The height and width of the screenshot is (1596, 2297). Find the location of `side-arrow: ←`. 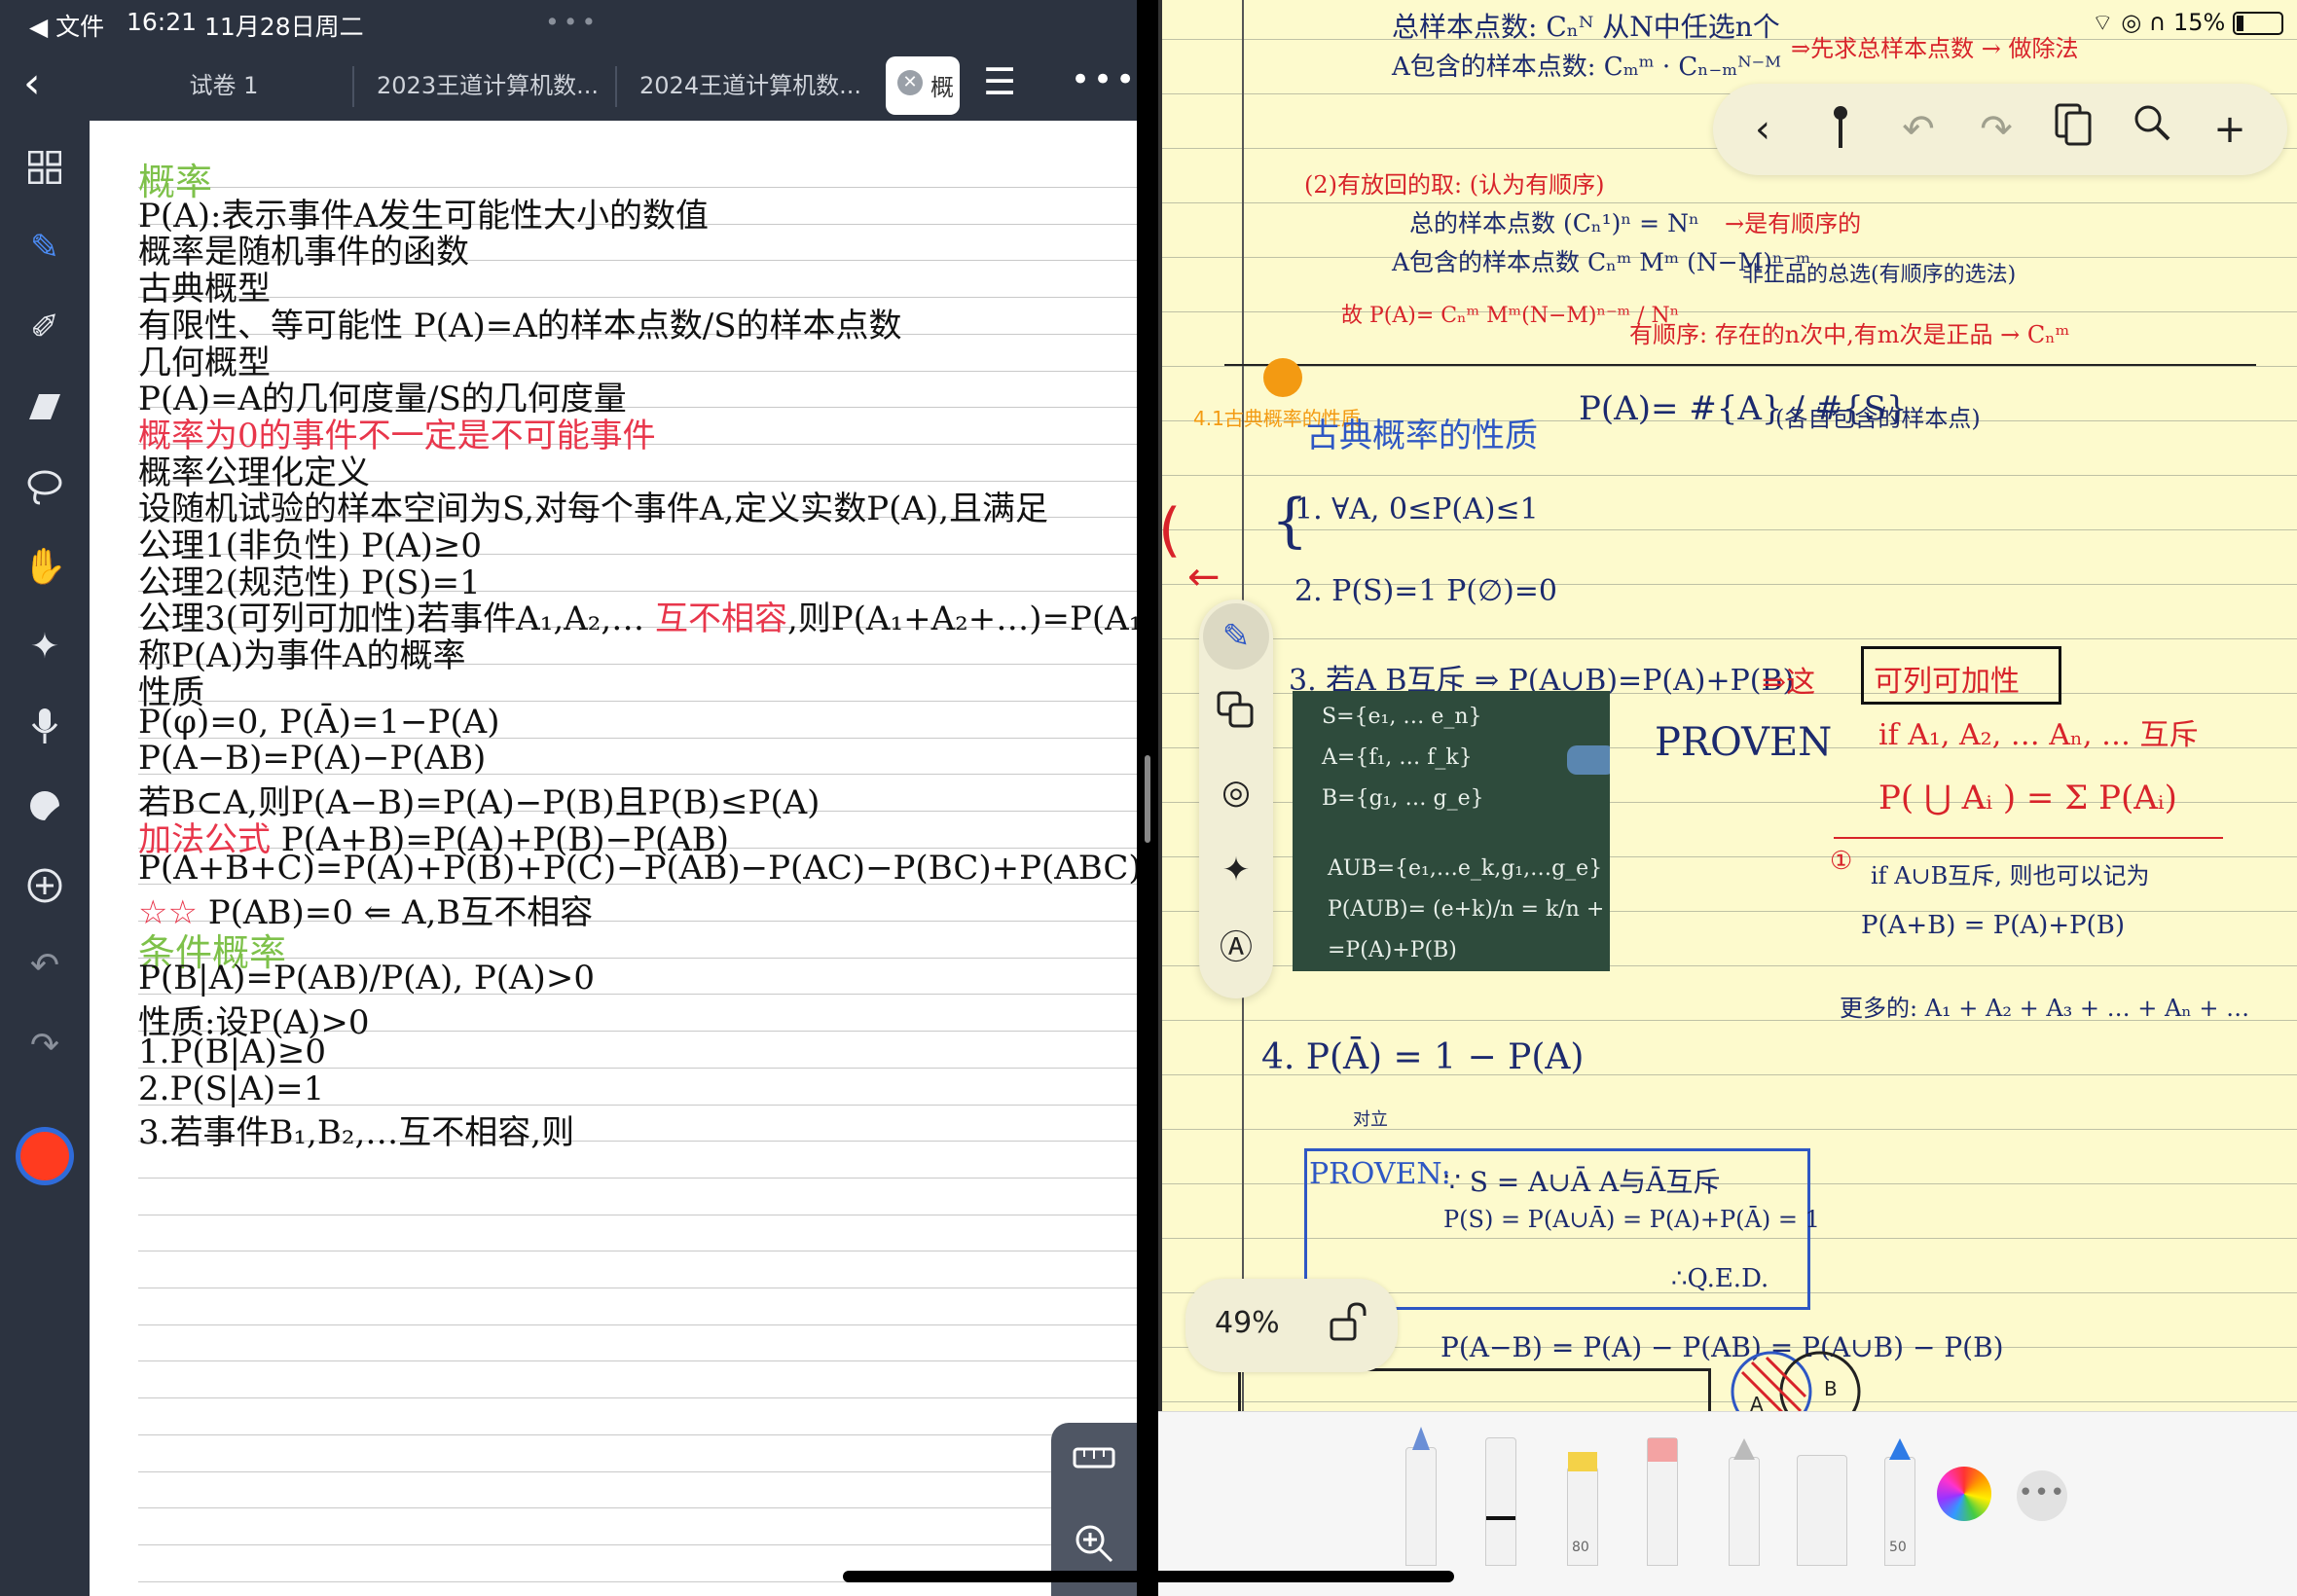

side-arrow: ← is located at coordinates (1204, 577).